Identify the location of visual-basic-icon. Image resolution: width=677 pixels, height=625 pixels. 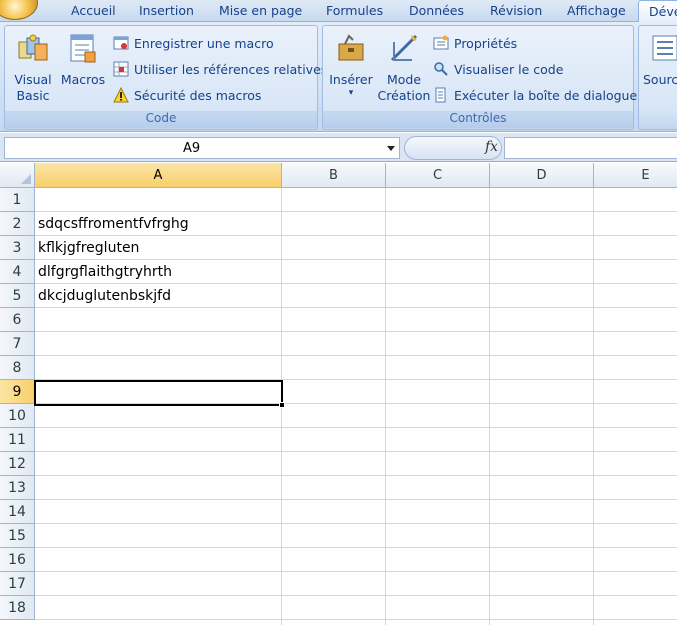
(33, 47).